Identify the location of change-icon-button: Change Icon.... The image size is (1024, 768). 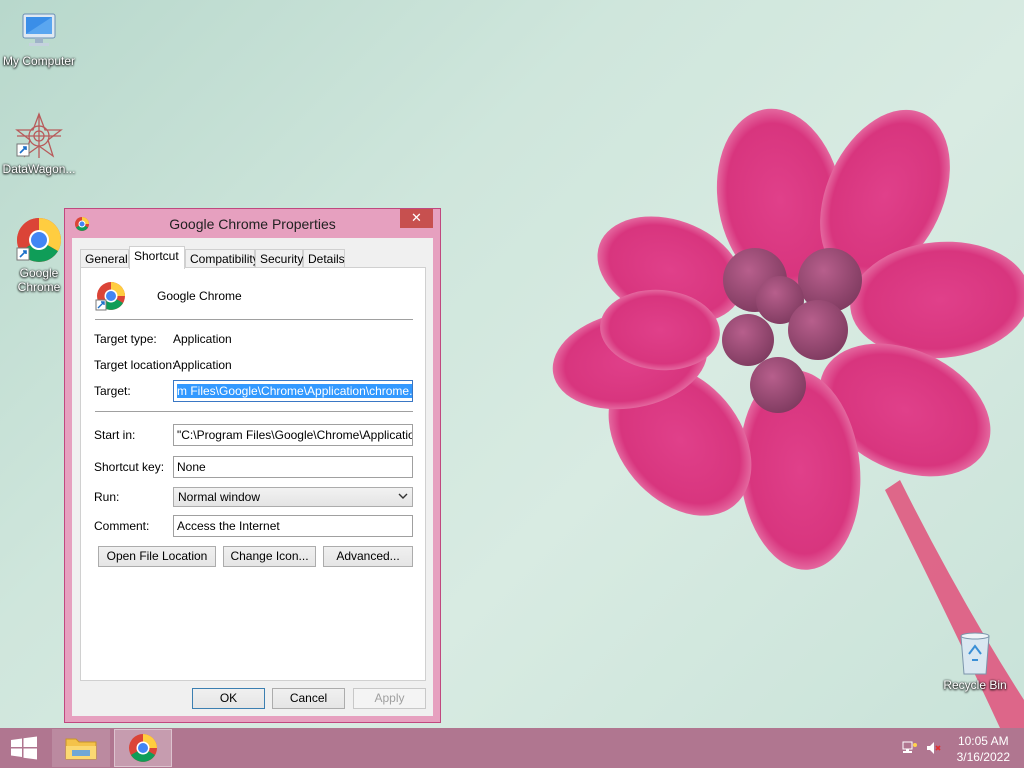
(269, 556).